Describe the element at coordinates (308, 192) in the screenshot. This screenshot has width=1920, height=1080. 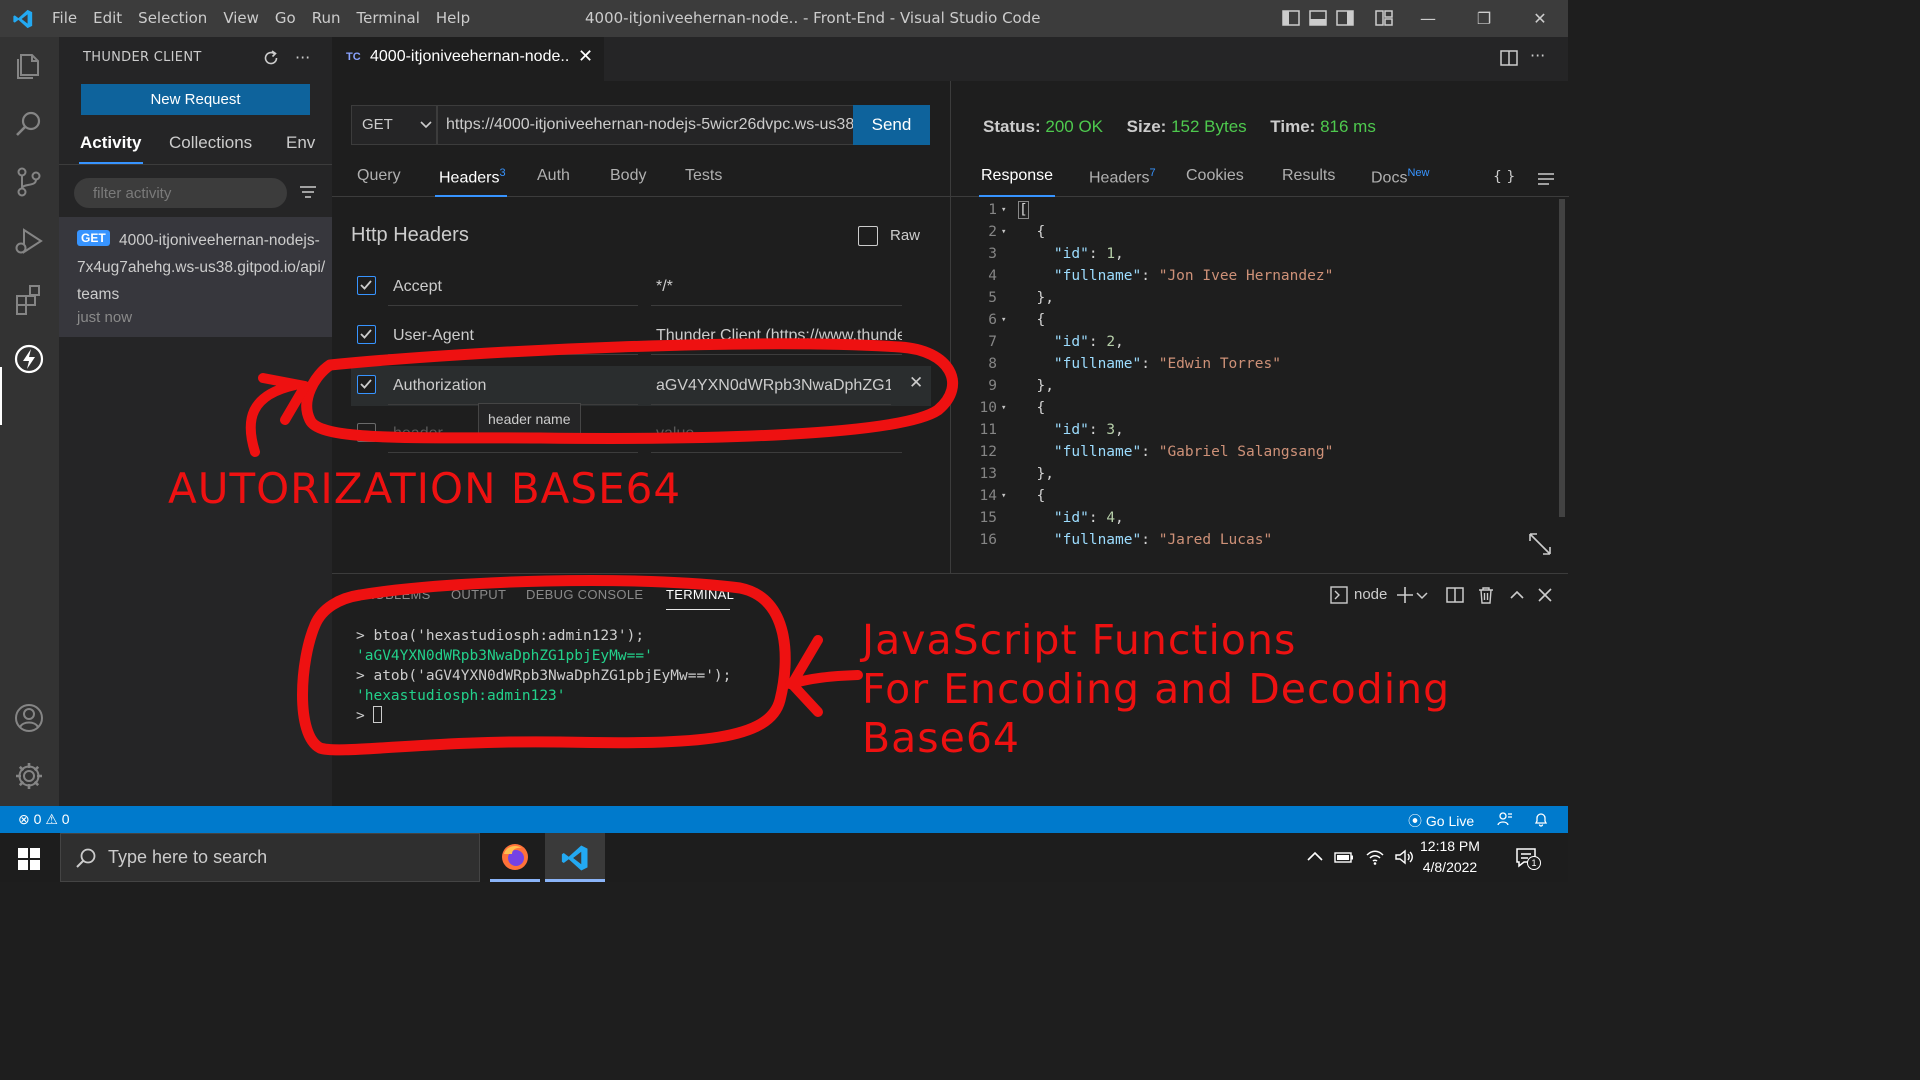
I see `filter-menu-icon` at that location.